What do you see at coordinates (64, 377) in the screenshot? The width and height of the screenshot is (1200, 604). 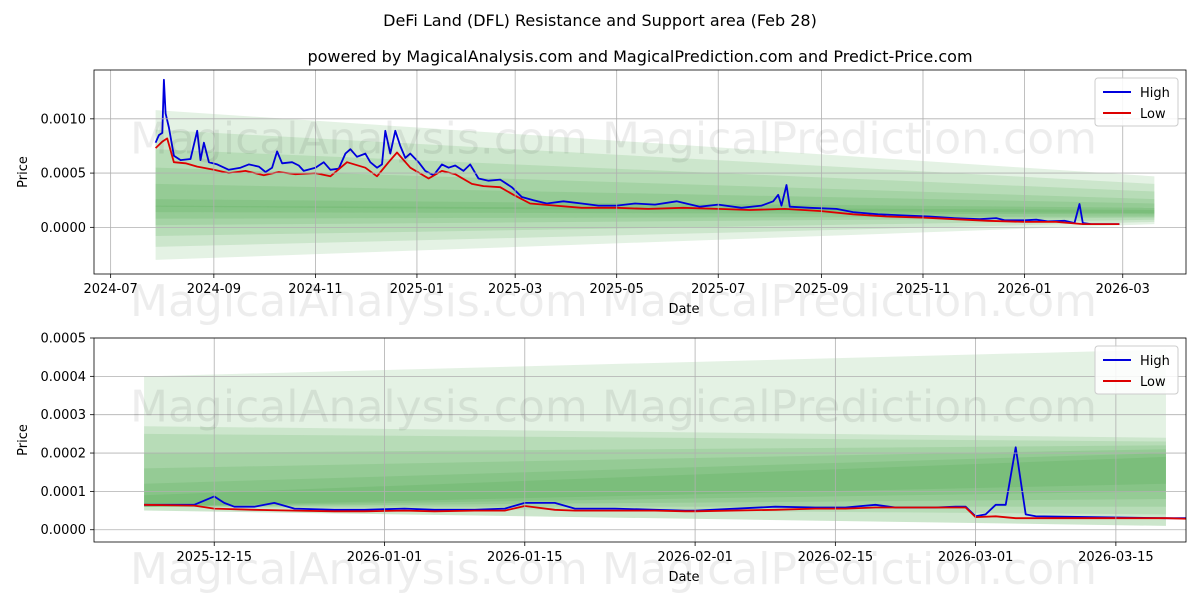 I see `y-tick-label: 0.0004` at bounding box center [64, 377].